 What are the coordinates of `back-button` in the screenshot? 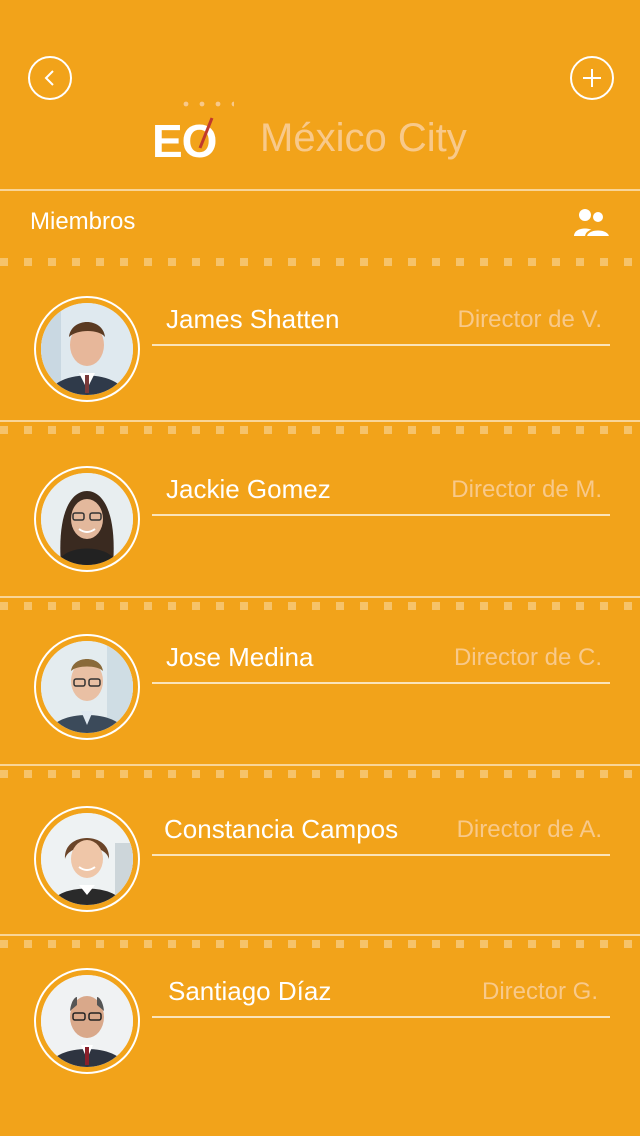 It's located at (50, 78).